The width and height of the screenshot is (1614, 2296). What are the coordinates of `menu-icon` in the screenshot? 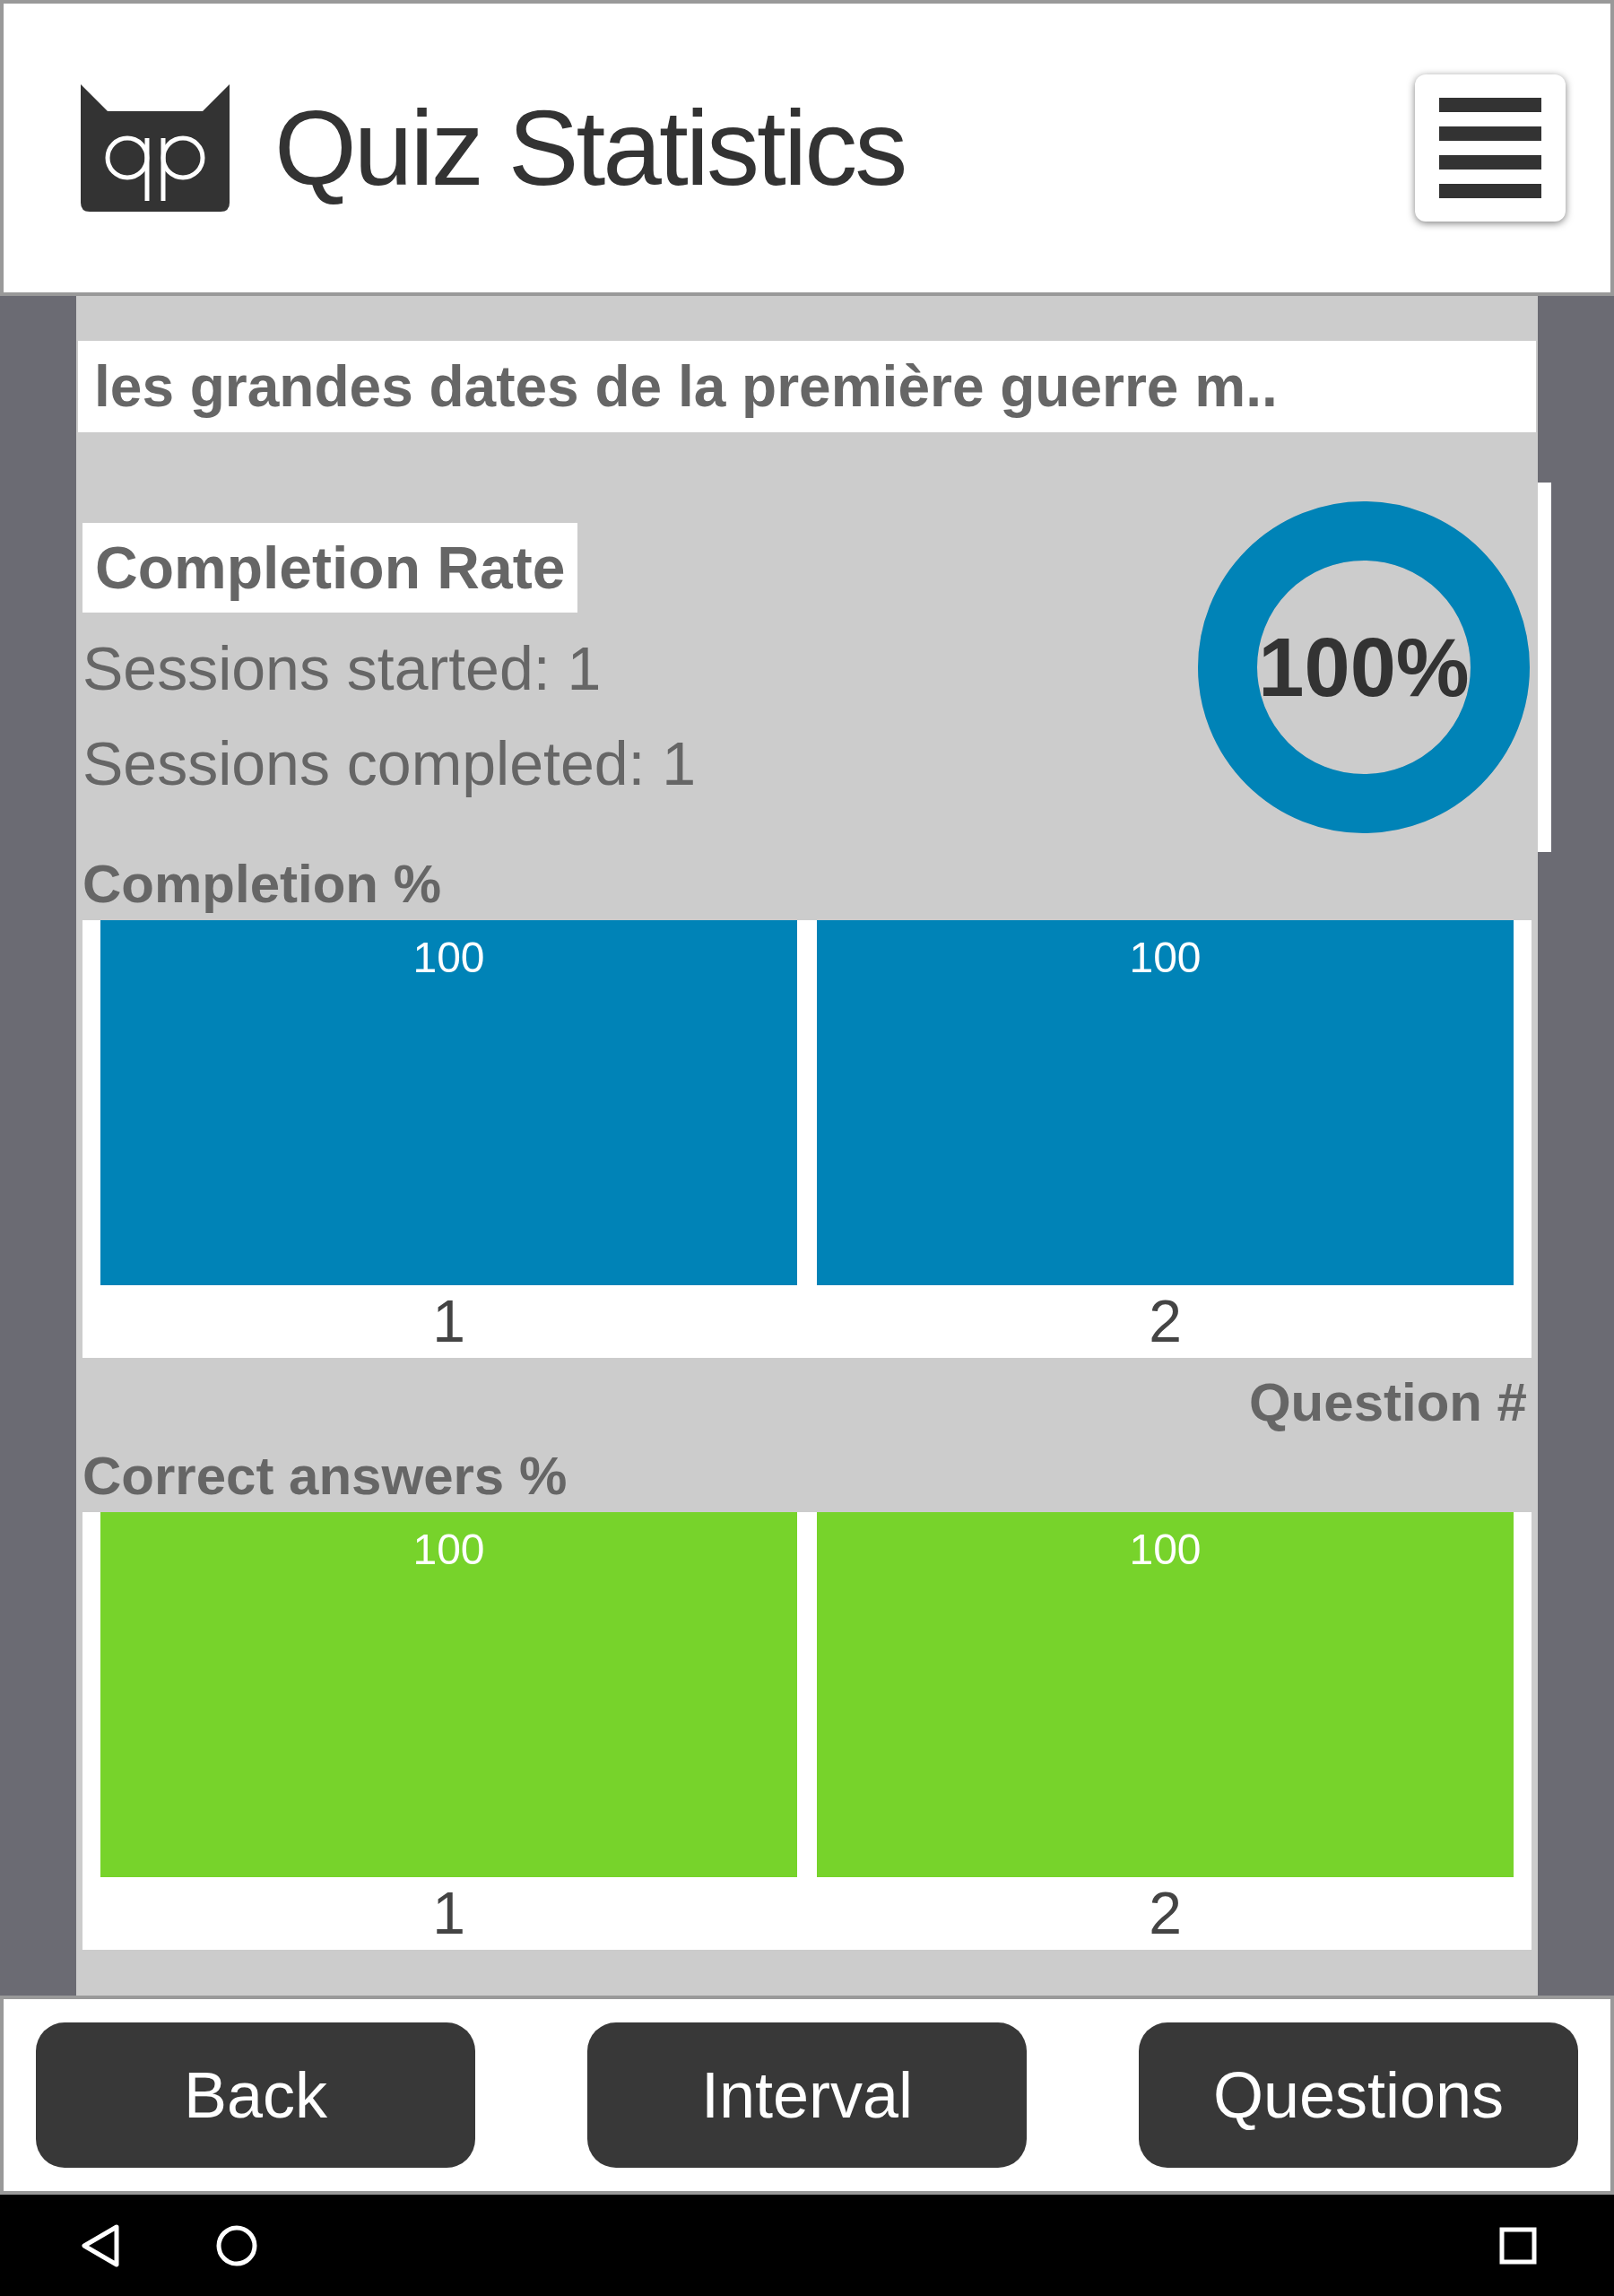 It's located at (1490, 148).